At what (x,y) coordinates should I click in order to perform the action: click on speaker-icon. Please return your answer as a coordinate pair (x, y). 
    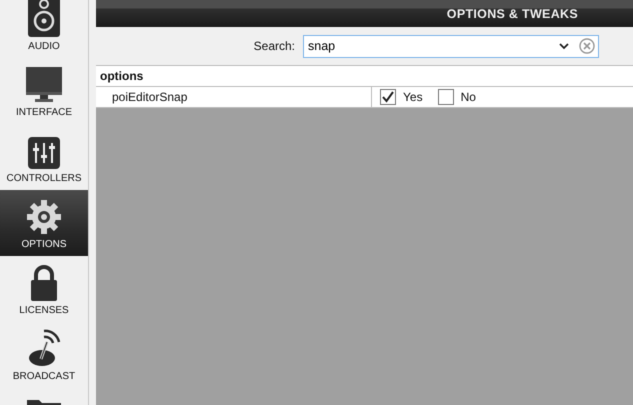
    Looking at the image, I should click on (44, 18).